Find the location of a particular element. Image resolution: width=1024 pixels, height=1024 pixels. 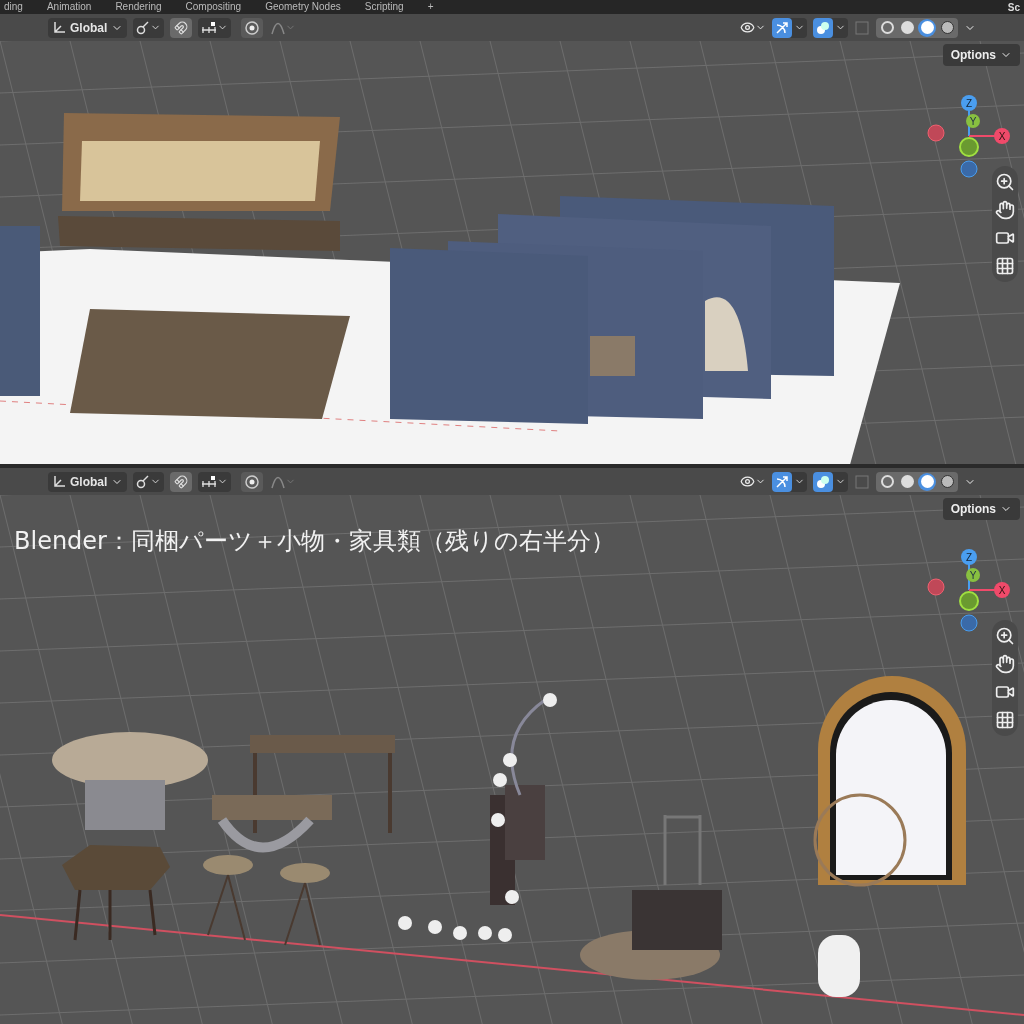

workspace-tab: + is located at coordinates (430, 7).